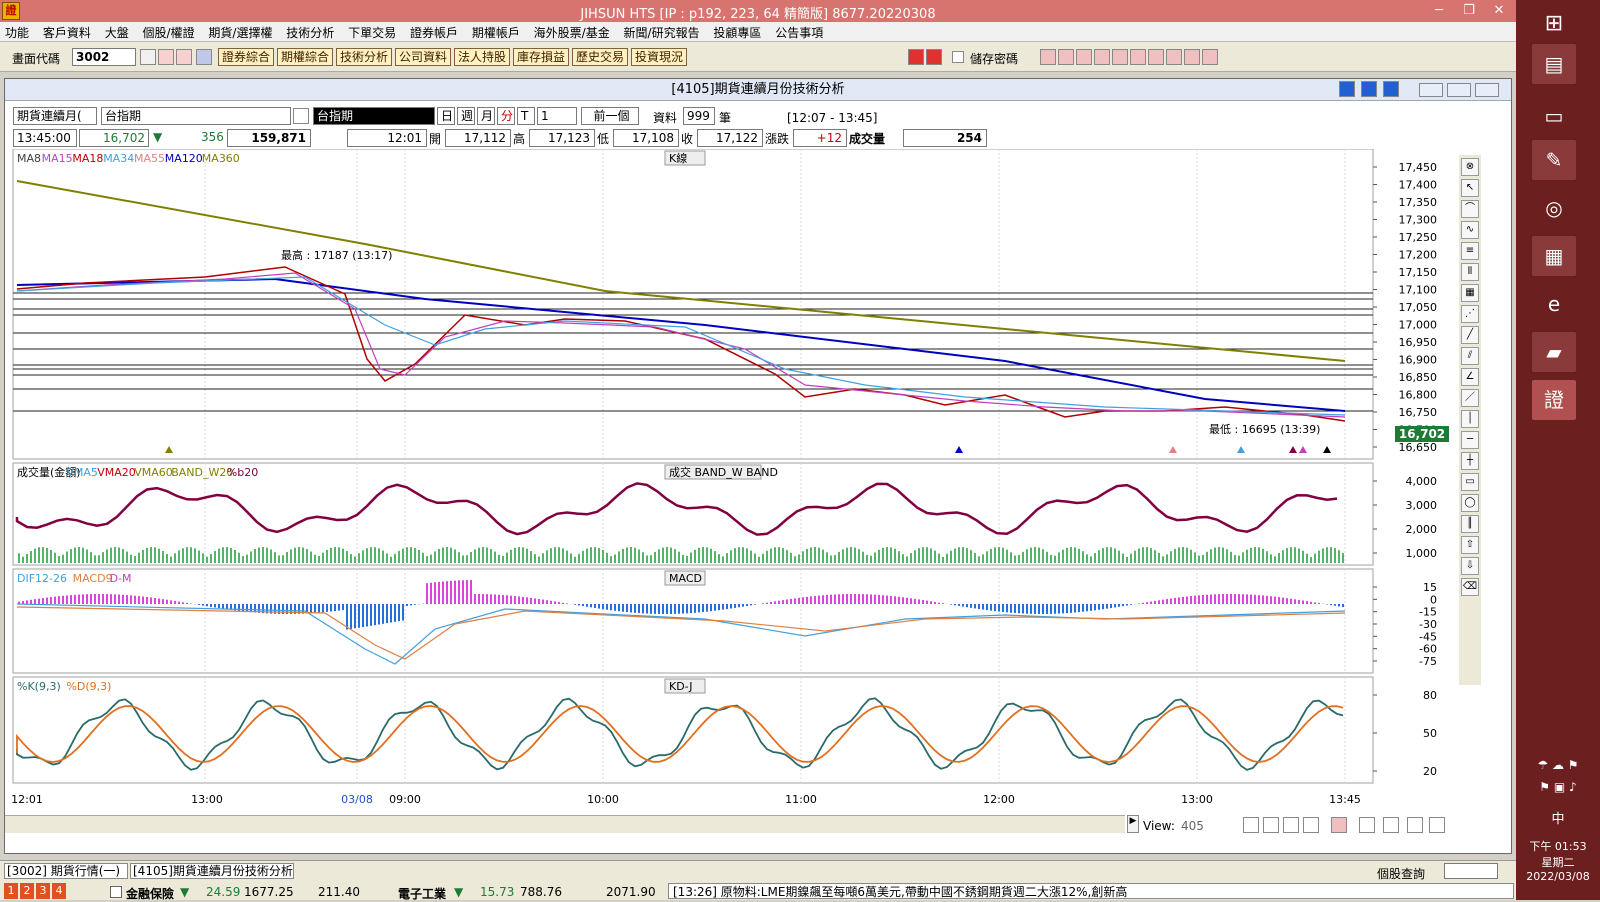 Image resolution: width=1600 pixels, height=902 pixels. I want to click on spreadsheet-icon: ▦, so click(1554, 256).